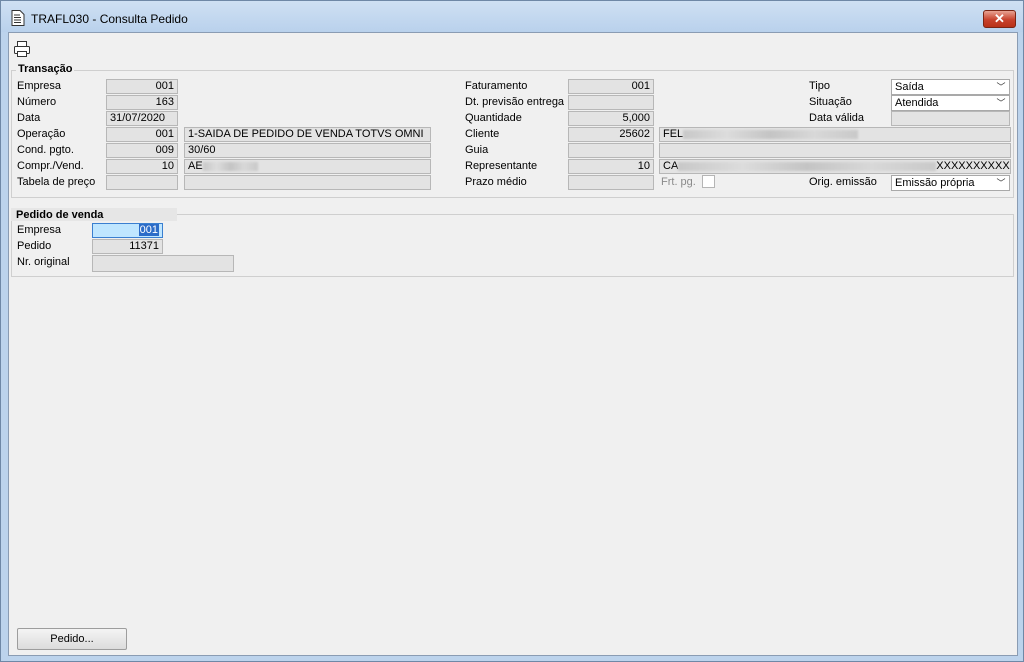 Image resolution: width=1024 pixels, height=662 pixels. Describe the element at coordinates (45, 69) in the screenshot. I see `transacao-title: Transação` at that location.